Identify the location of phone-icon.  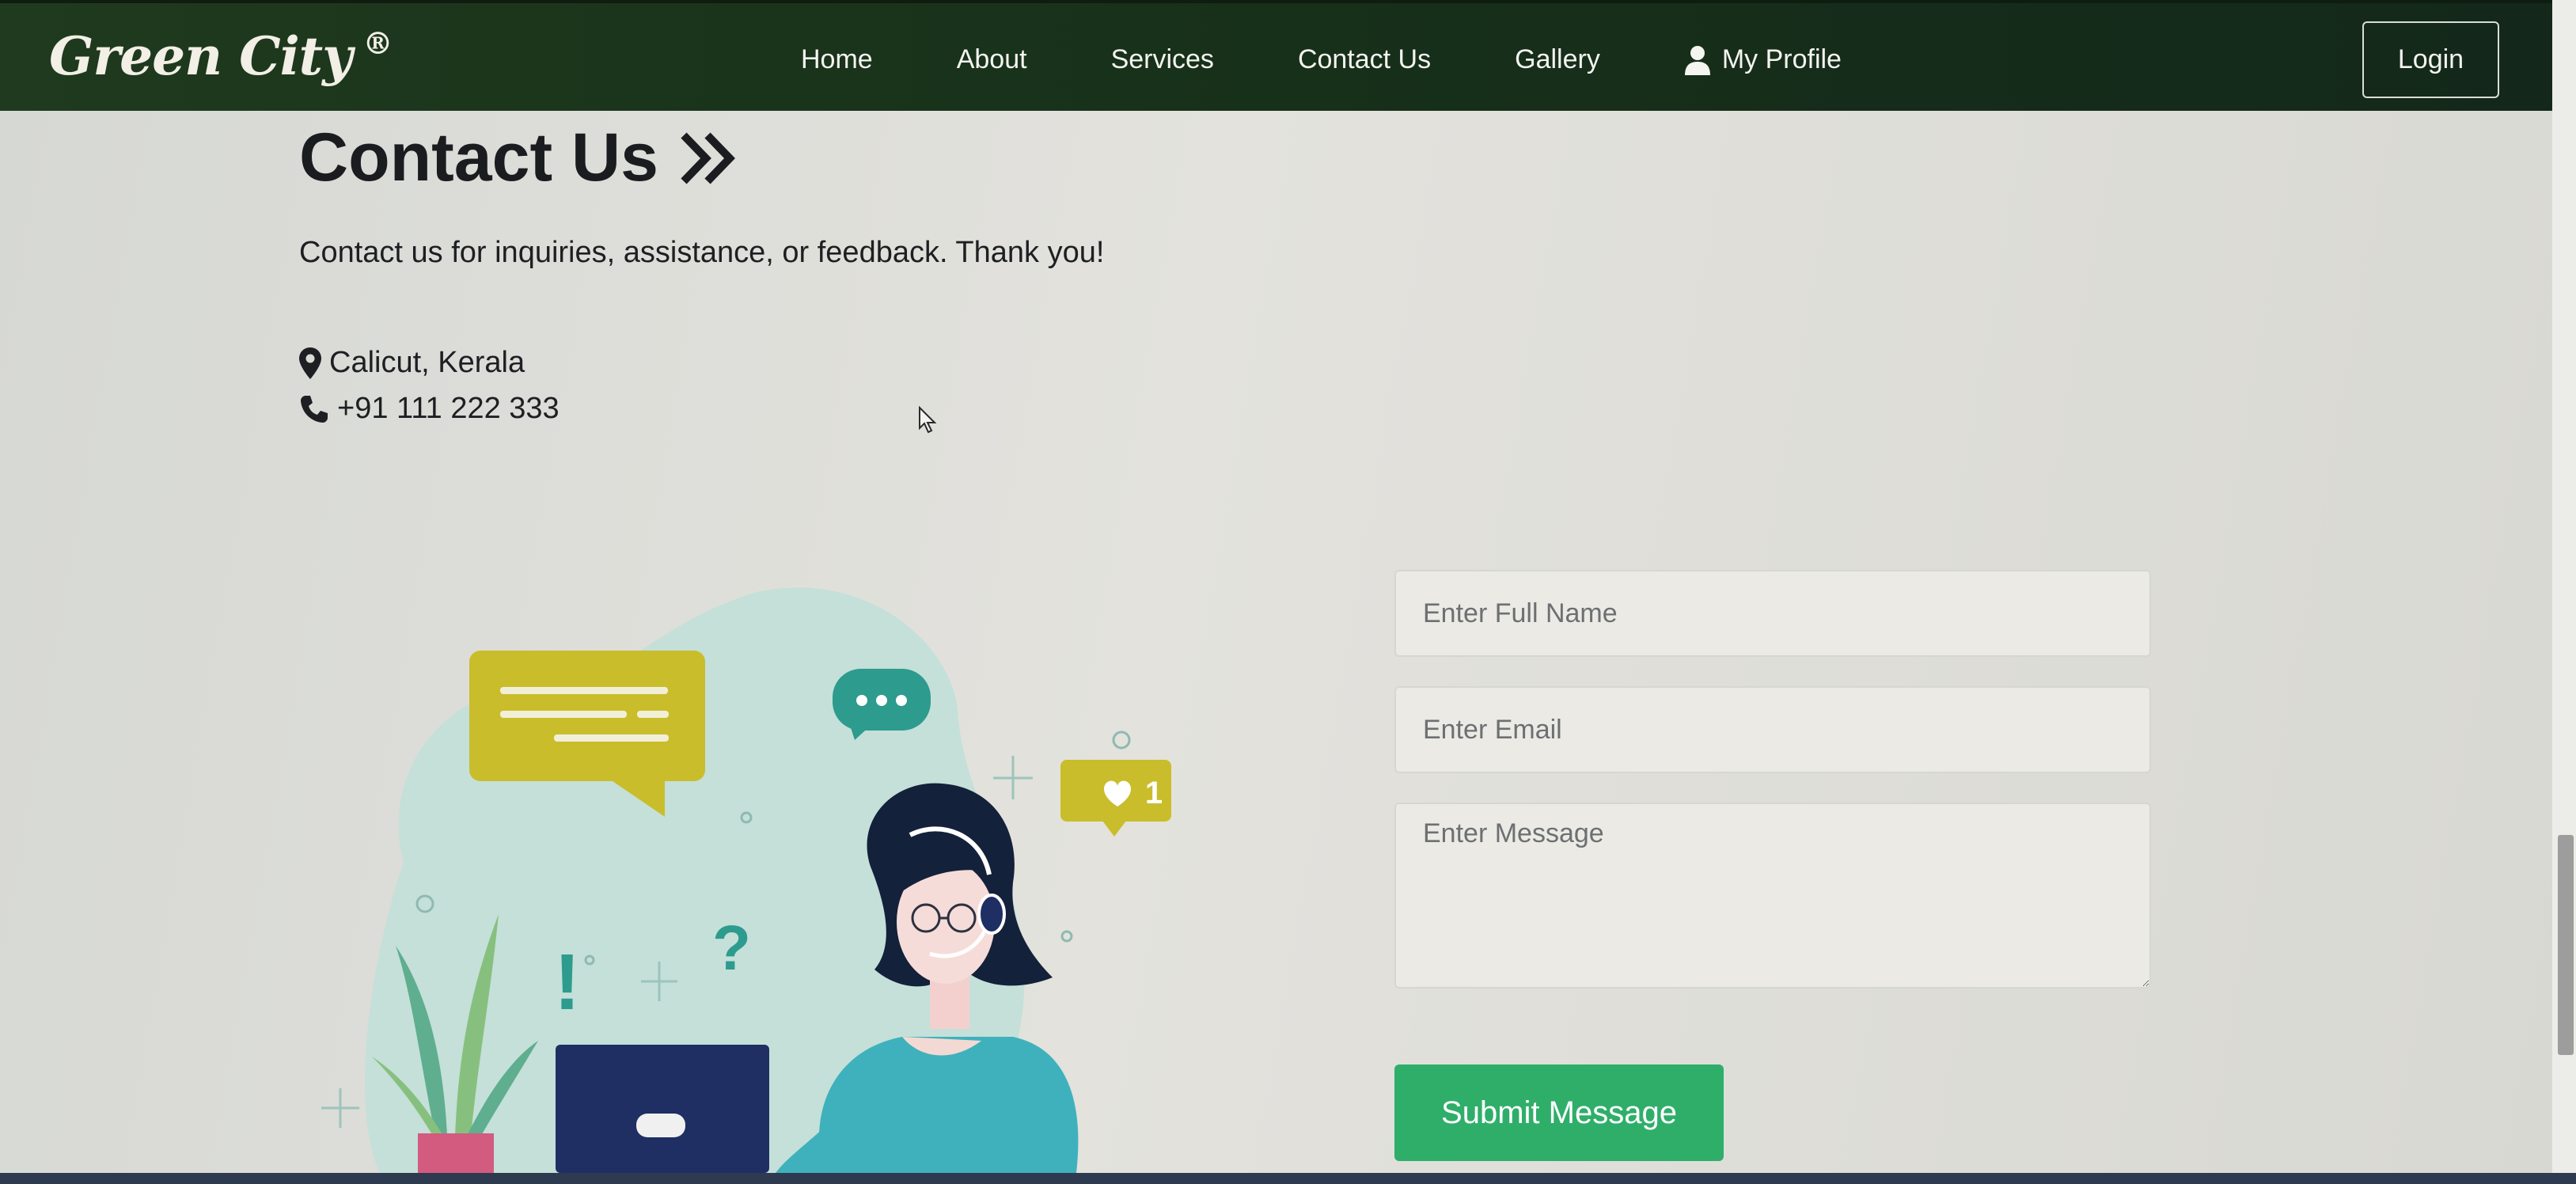
(314, 409).